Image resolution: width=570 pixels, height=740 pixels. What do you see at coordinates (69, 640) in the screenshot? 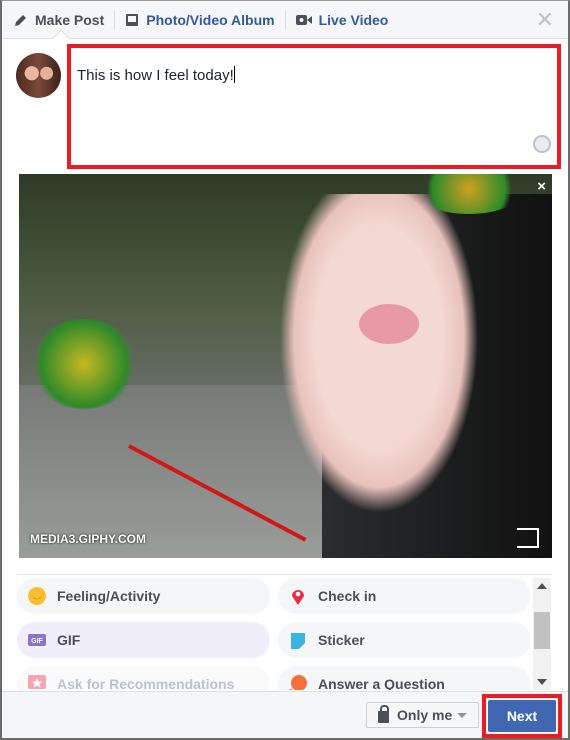
I see `option-label: GIF` at bounding box center [69, 640].